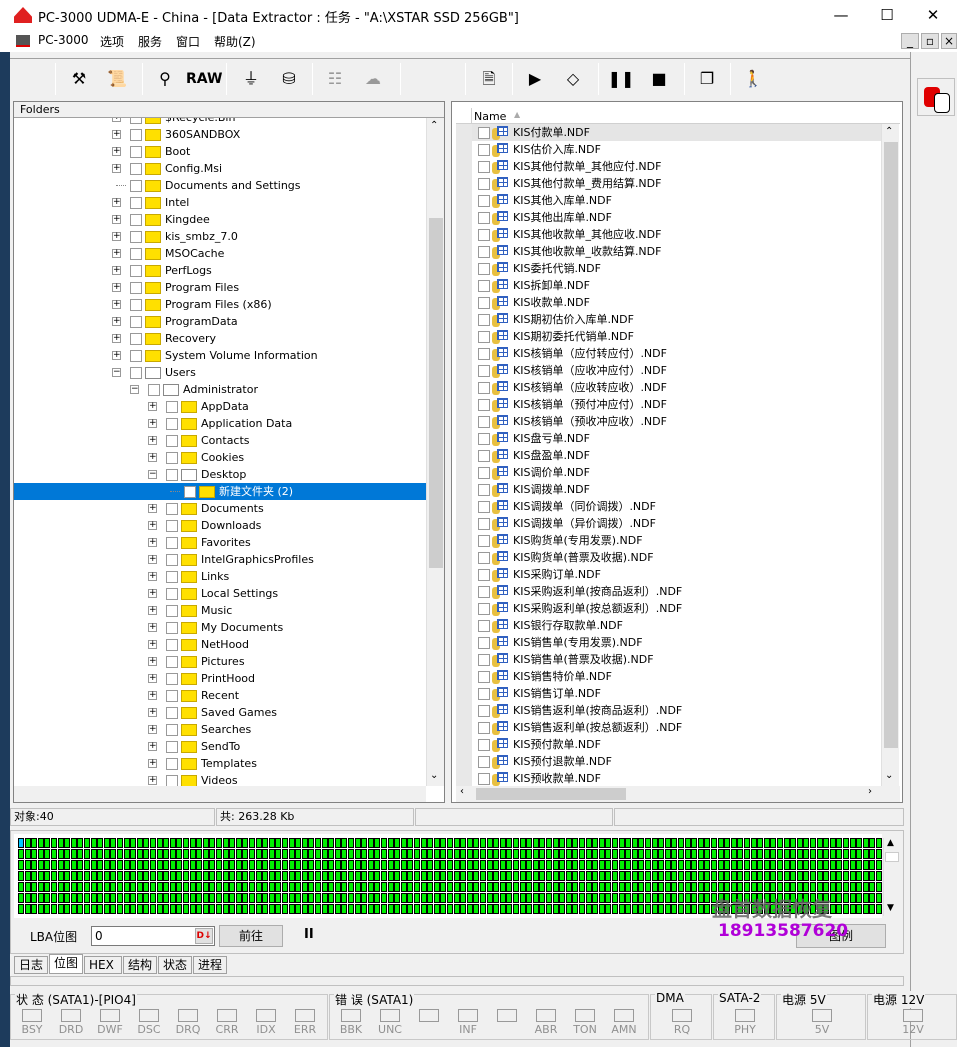  What do you see at coordinates (668, 489) in the screenshot?
I see `file-item: KIS调拨单.NDF` at bounding box center [668, 489].